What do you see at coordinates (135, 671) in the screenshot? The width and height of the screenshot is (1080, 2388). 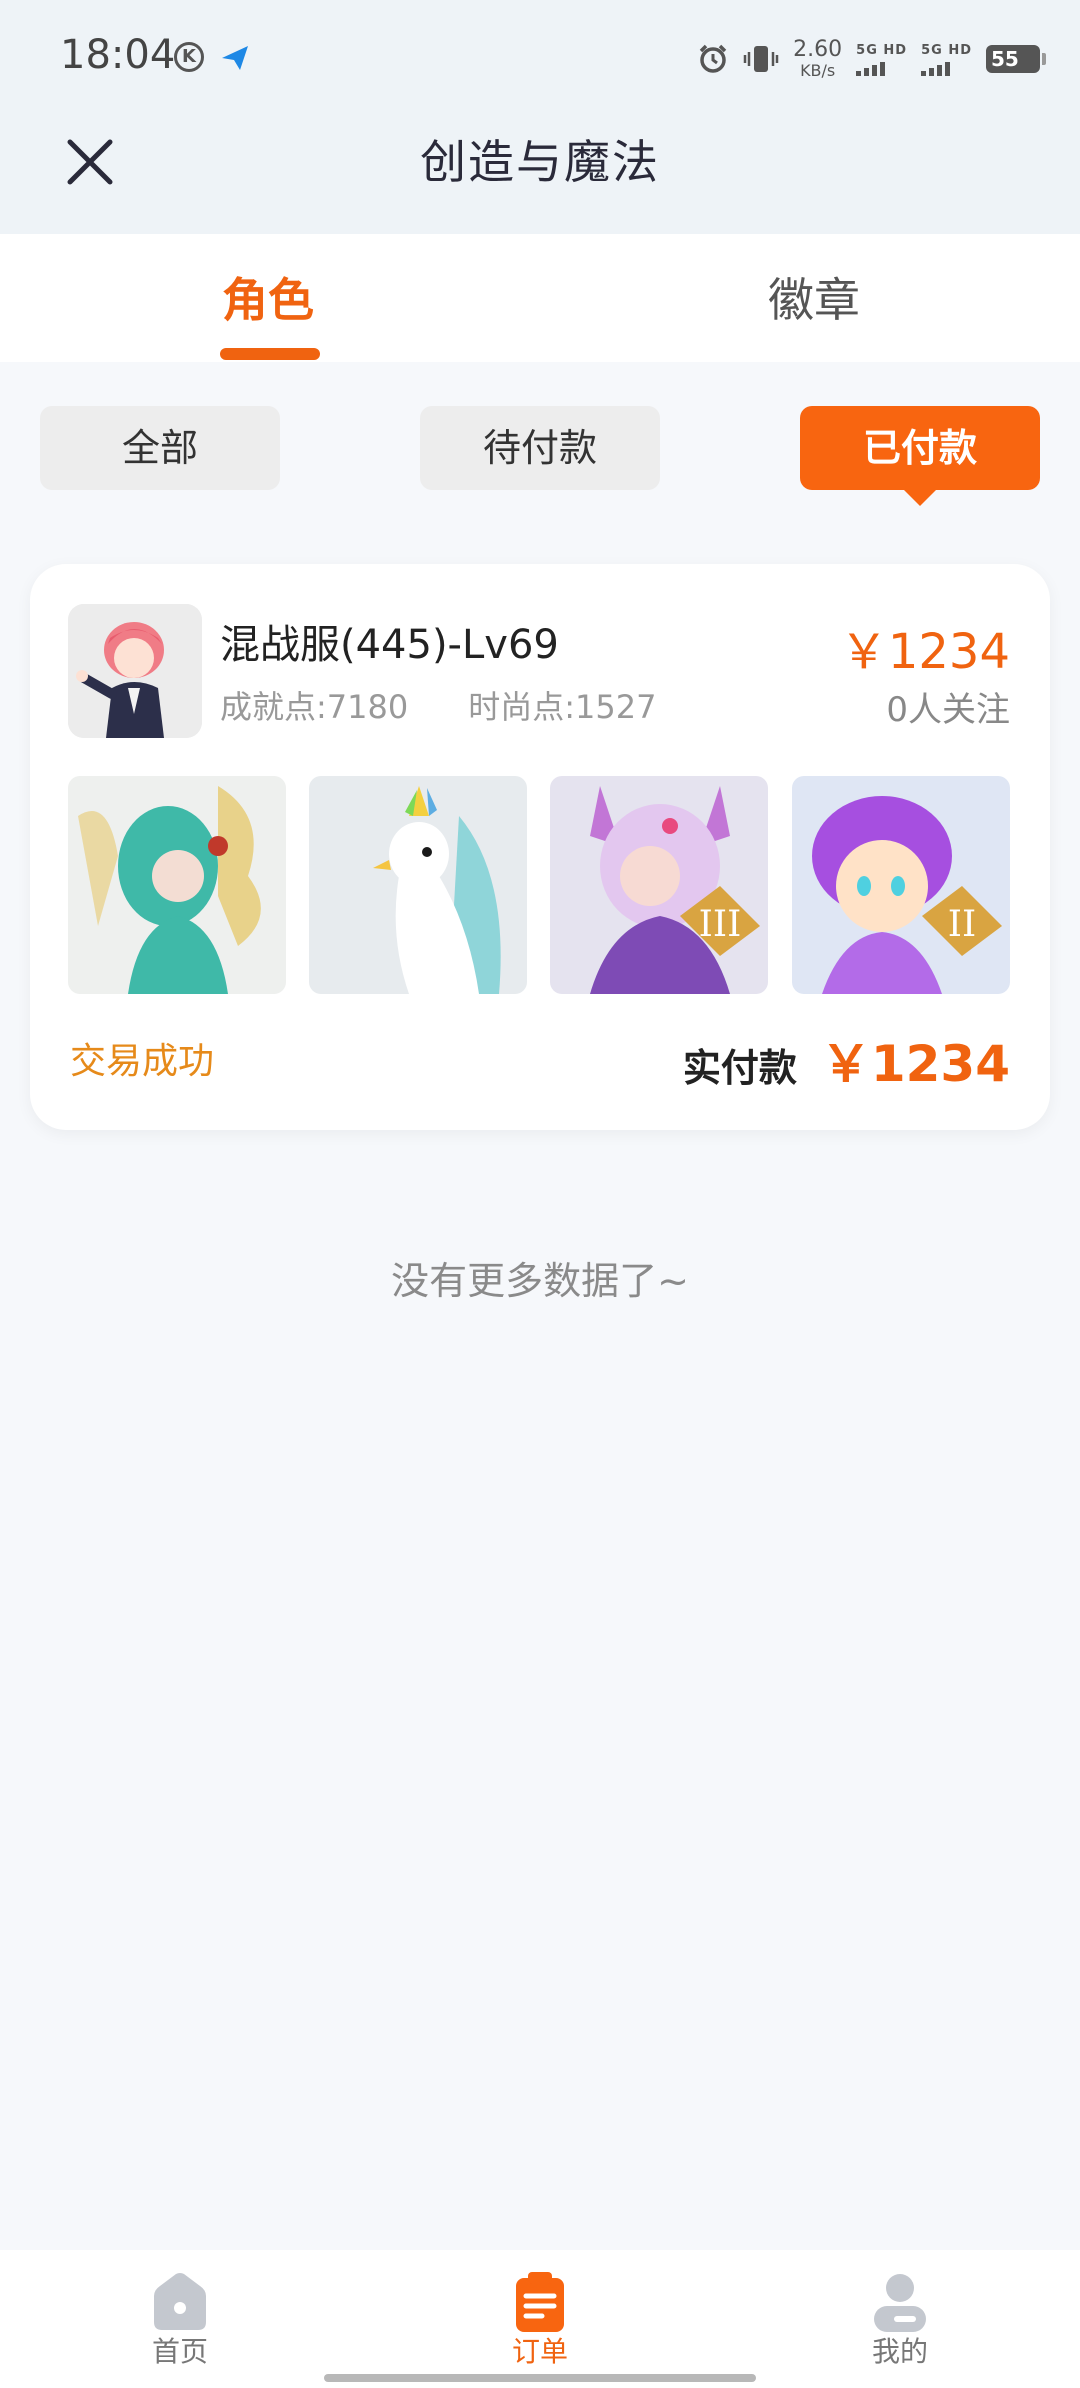 I see `character-avatar` at bounding box center [135, 671].